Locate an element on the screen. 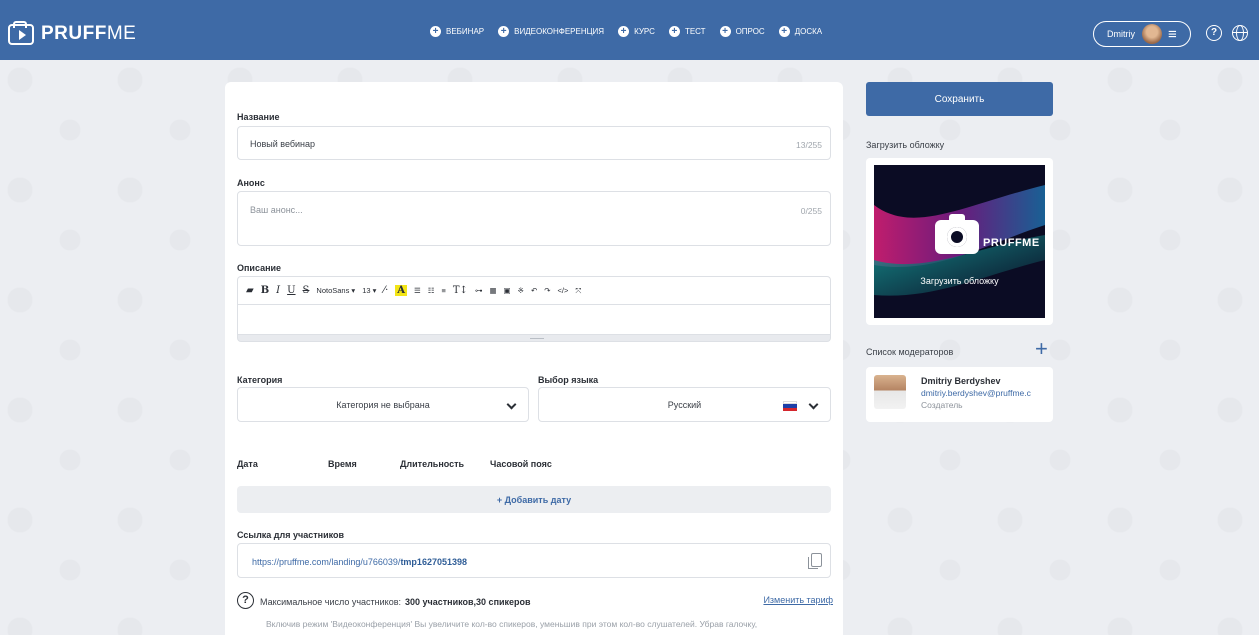  font-family-select: NotoSans ▾ is located at coordinates (335, 290).